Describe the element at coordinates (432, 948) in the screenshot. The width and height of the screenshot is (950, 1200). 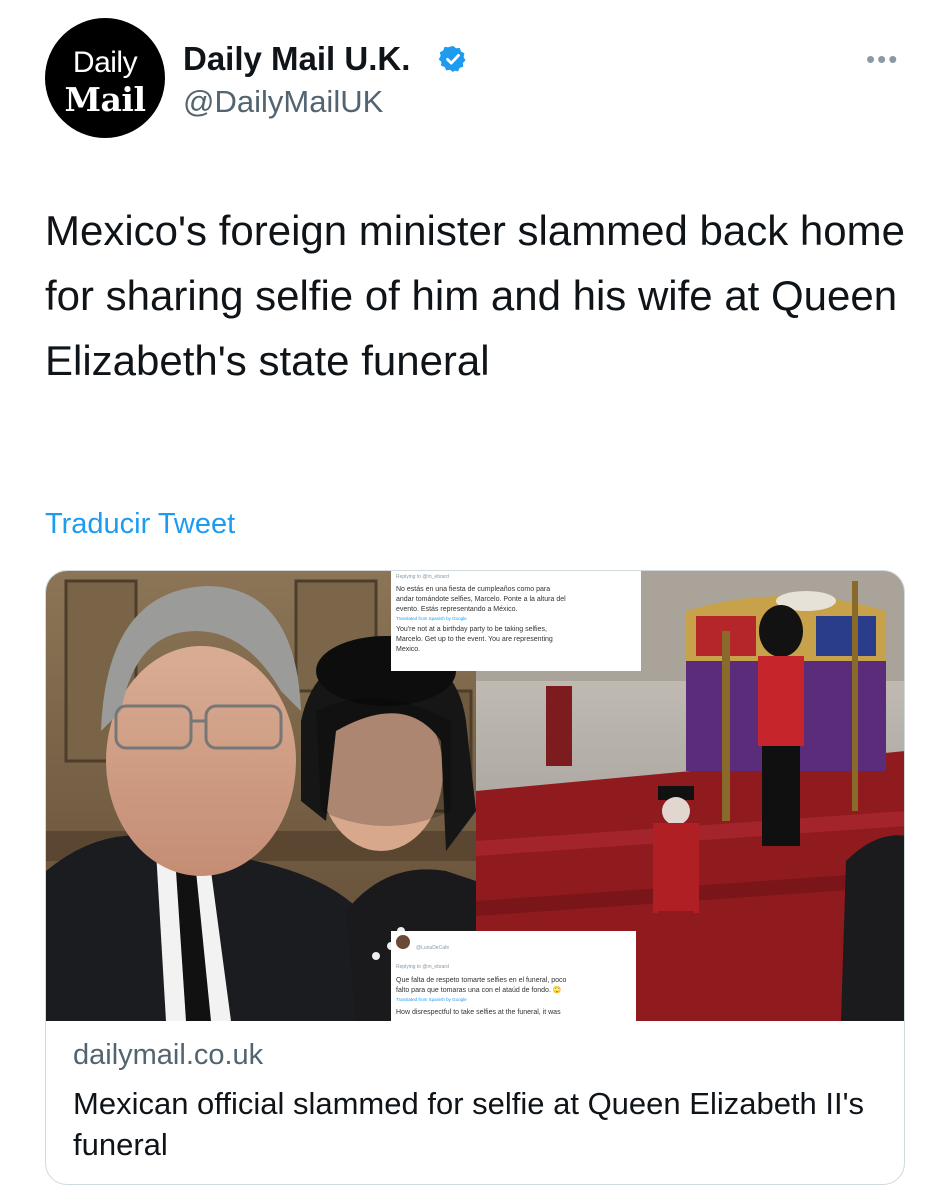
I see `overlay-bottom-user: @LunaDeCafe` at that location.